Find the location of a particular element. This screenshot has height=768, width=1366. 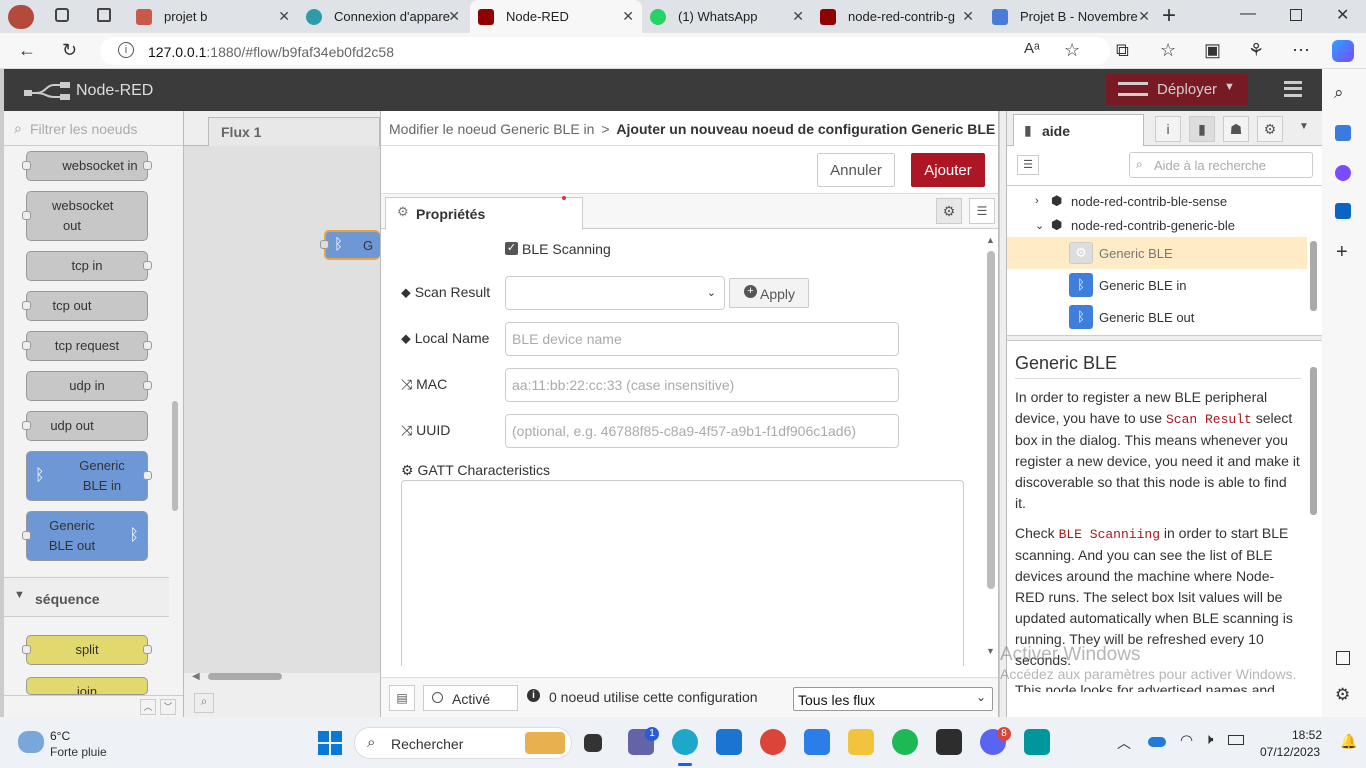

restore-button is located at coordinates (1296, 15).